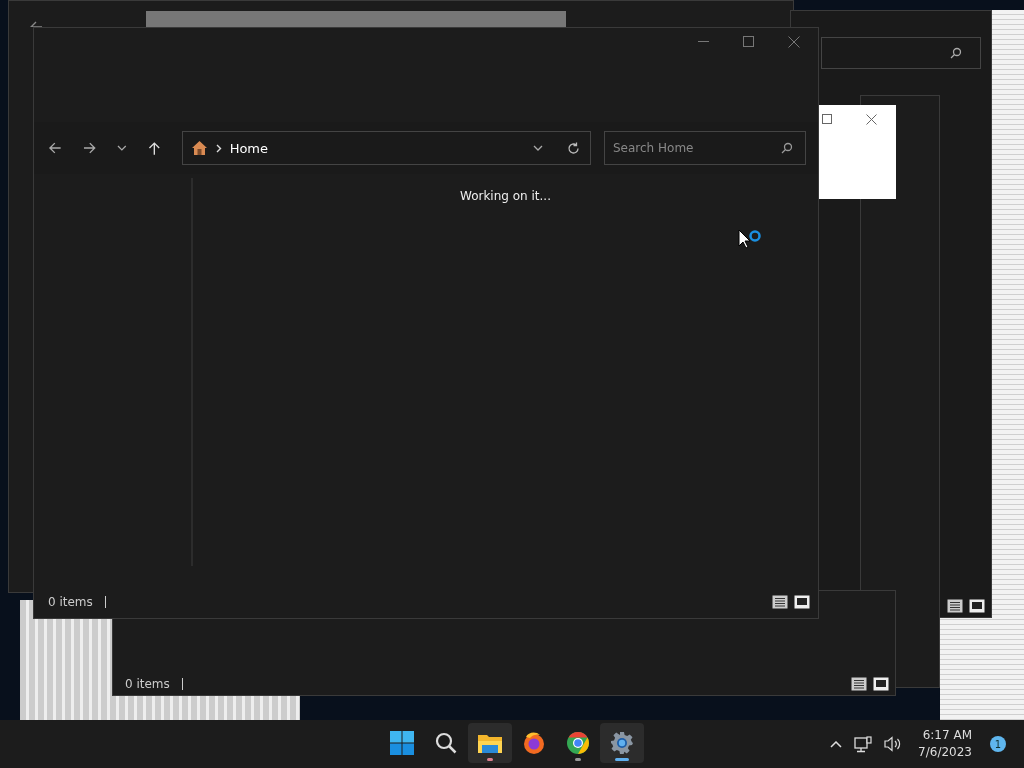 Image resolution: width=1024 pixels, height=768 pixels. Describe the element at coordinates (947, 735) in the screenshot. I see `clock-time: 6:17 AM` at that location.